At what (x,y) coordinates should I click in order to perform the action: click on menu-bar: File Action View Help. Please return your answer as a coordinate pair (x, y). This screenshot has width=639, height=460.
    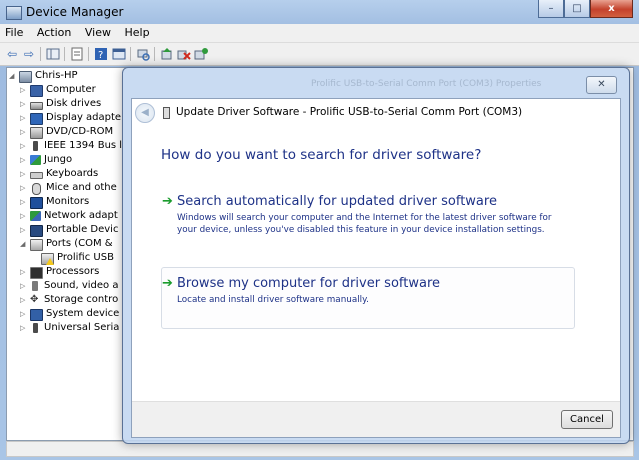
    Looking at the image, I should click on (319, 33).